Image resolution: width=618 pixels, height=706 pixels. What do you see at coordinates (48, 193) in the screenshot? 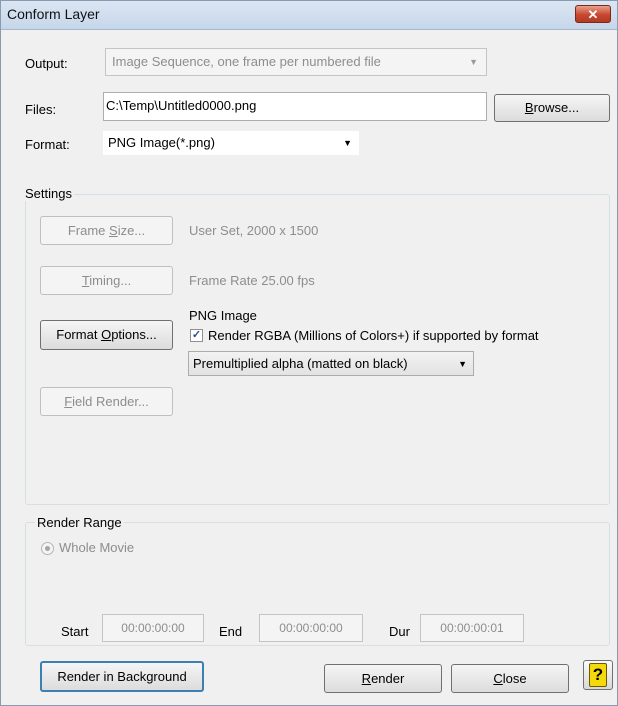
I see `settings-group-title: Settings` at bounding box center [48, 193].